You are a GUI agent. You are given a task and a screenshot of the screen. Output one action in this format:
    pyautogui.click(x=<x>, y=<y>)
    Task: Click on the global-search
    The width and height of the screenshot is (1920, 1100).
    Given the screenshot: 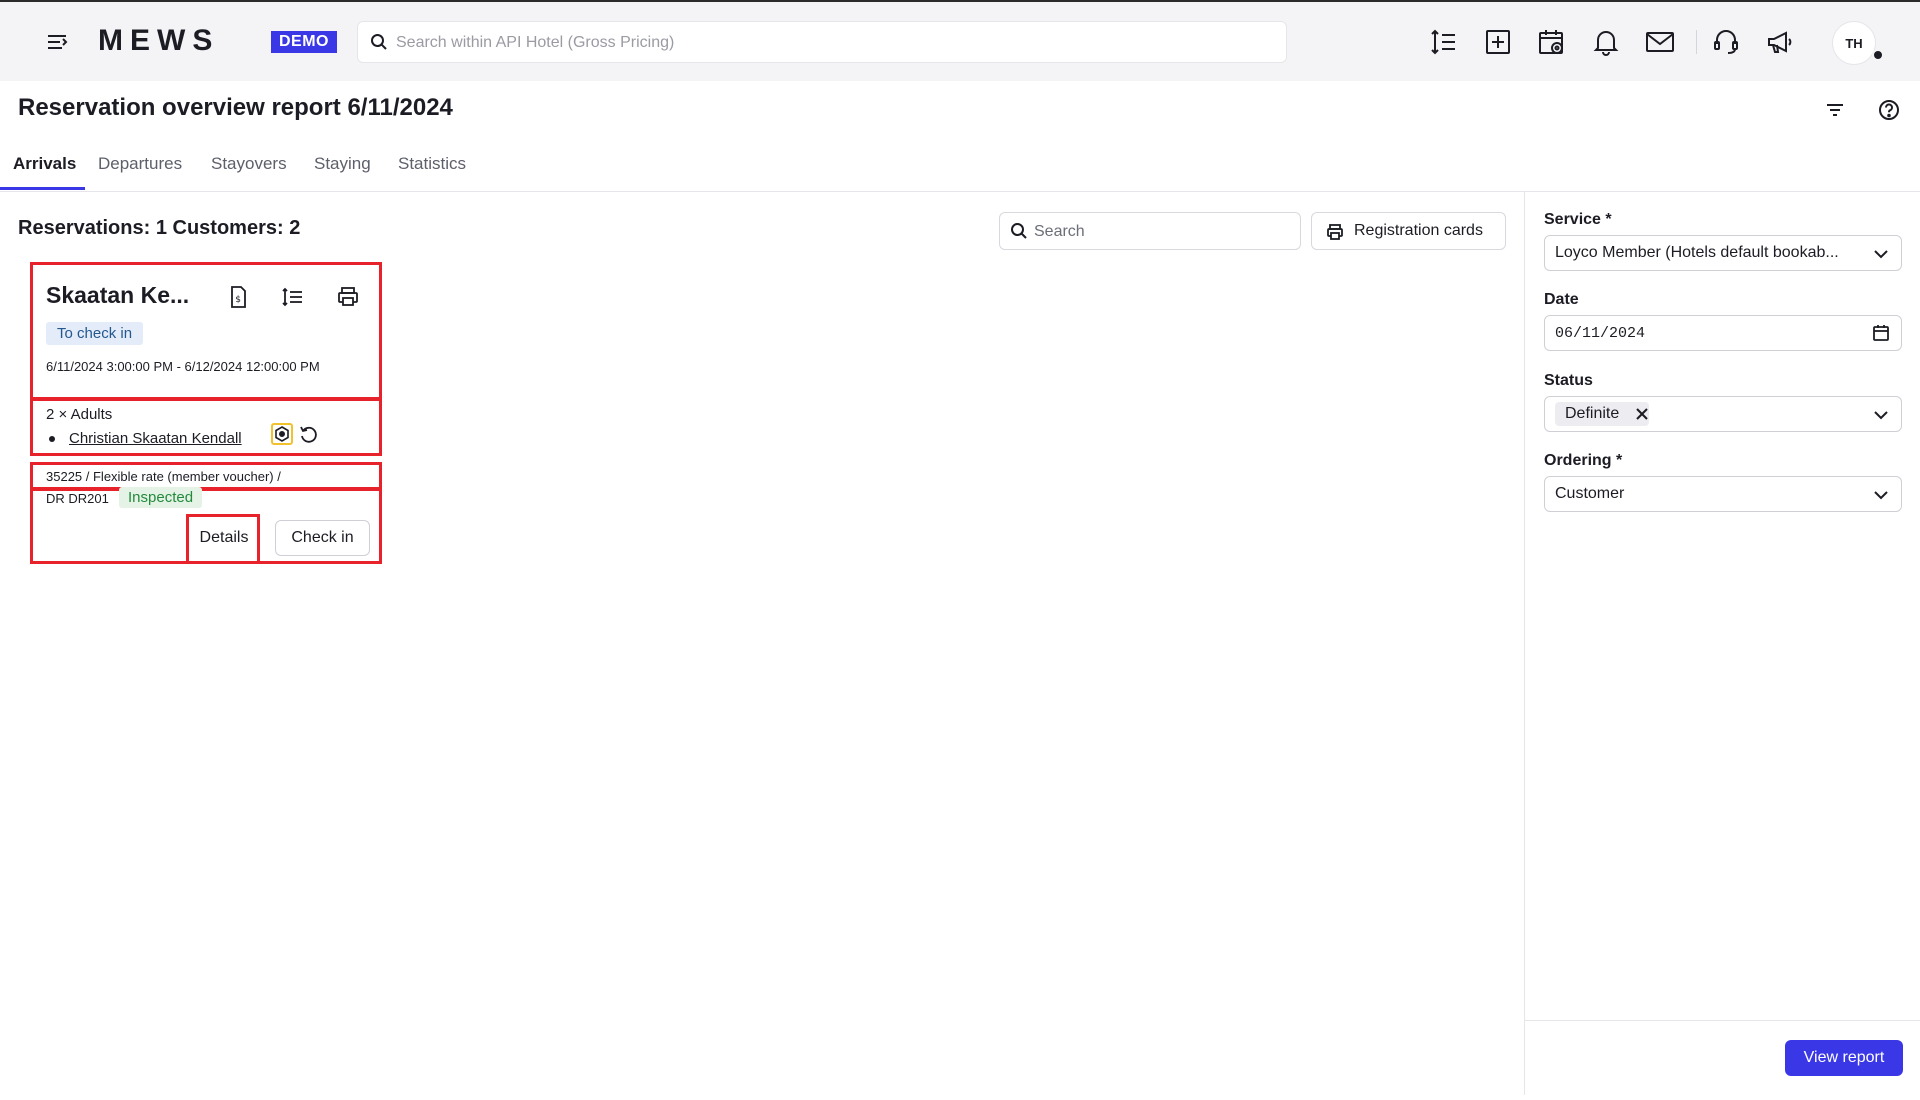 What is the action you would take?
    pyautogui.click(x=822, y=42)
    